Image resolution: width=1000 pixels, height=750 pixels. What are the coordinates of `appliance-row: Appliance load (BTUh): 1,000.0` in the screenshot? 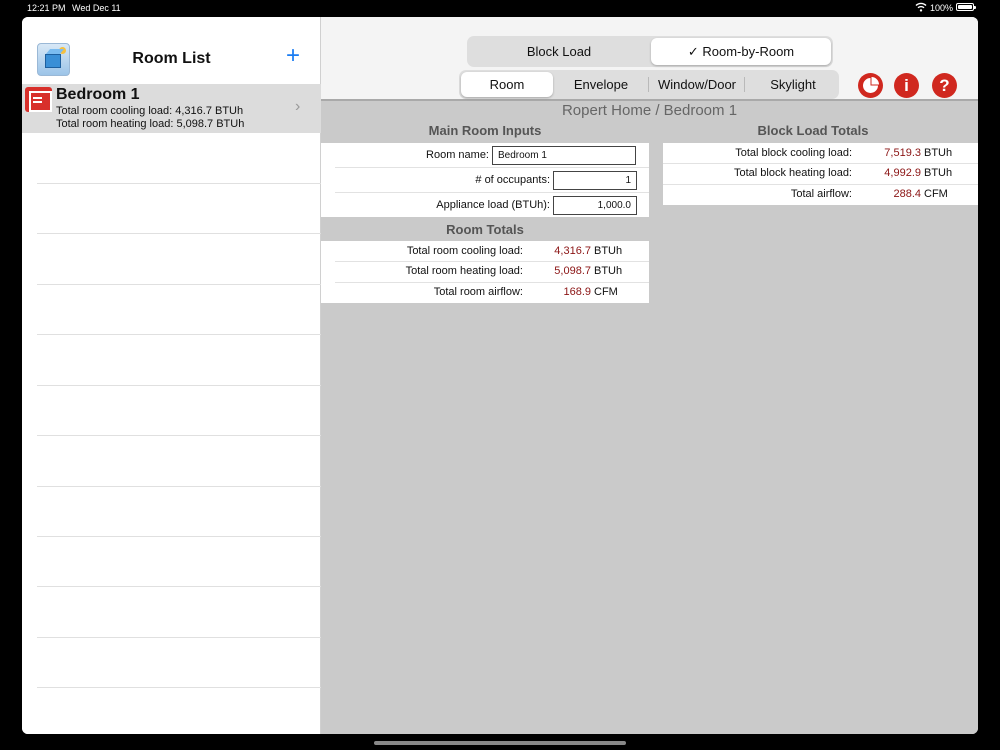 It's located at (485, 205).